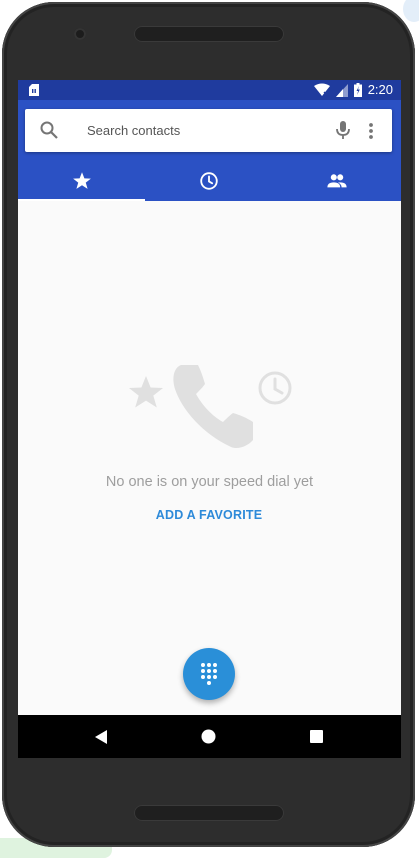 Image resolution: width=419 pixels, height=858 pixels. I want to click on status-icons: 2:20, so click(353, 90).